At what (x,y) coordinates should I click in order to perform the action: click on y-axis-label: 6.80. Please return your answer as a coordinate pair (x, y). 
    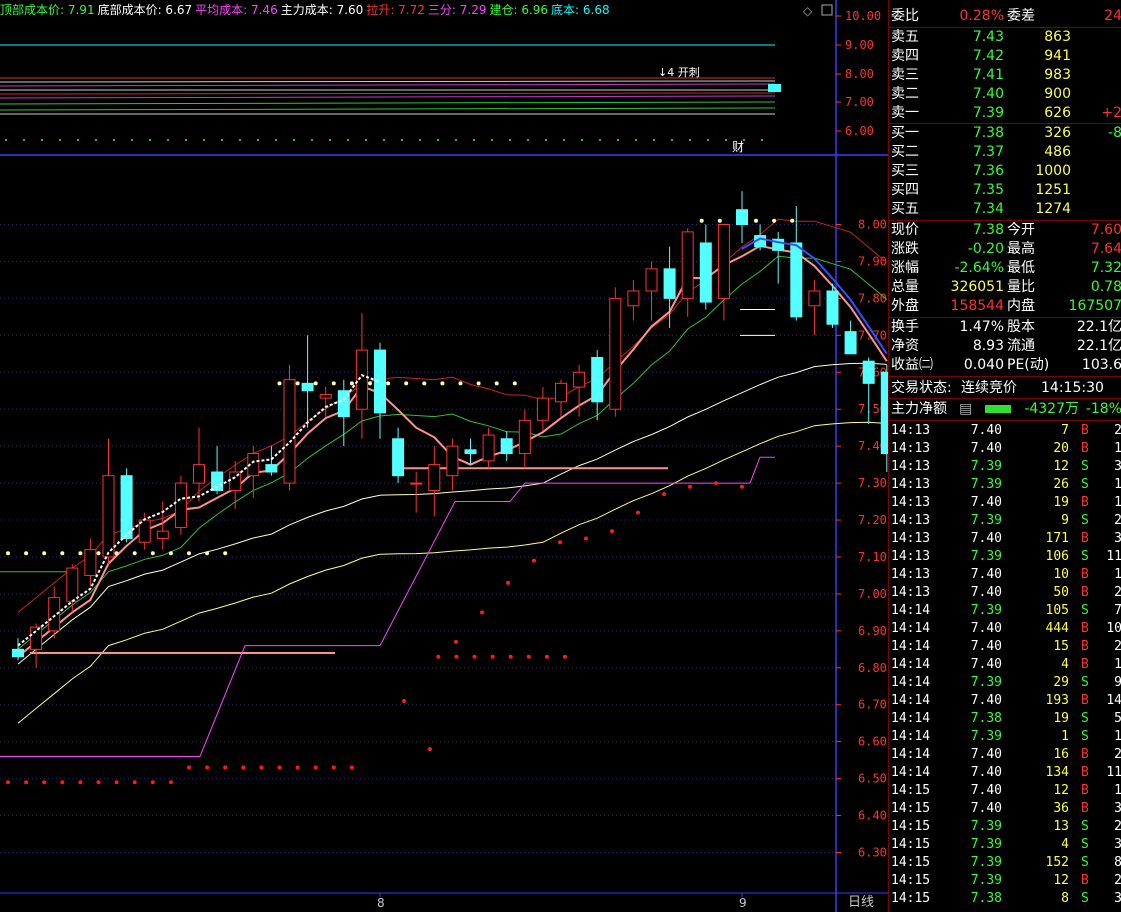
    Looking at the image, I should click on (872, 668).